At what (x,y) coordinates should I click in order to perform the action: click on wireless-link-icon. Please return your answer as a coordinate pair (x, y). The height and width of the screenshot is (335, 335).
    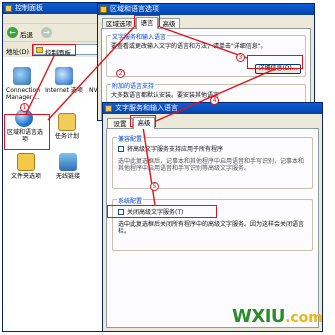
    Looking at the image, I should click on (68, 162).